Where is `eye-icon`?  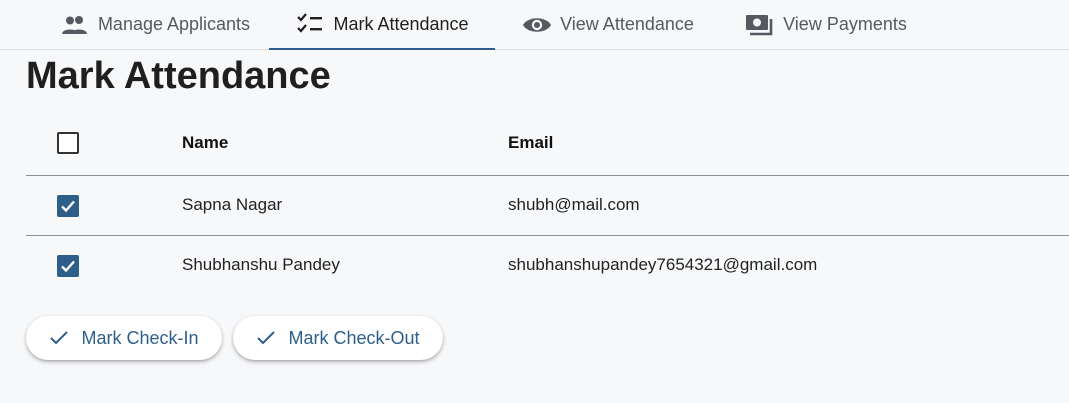 eye-icon is located at coordinates (537, 25).